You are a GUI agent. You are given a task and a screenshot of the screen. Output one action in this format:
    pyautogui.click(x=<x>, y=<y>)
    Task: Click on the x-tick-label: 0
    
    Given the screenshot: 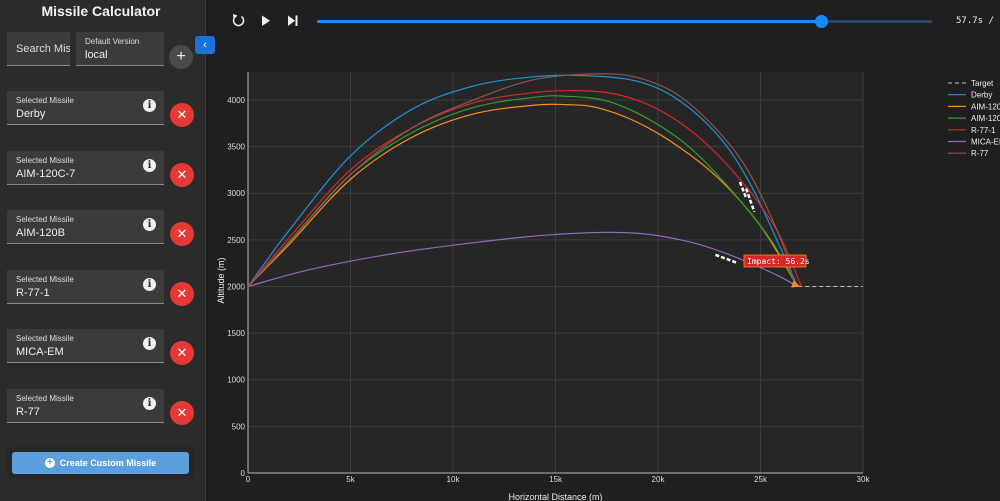 What is the action you would take?
    pyautogui.click(x=248, y=479)
    